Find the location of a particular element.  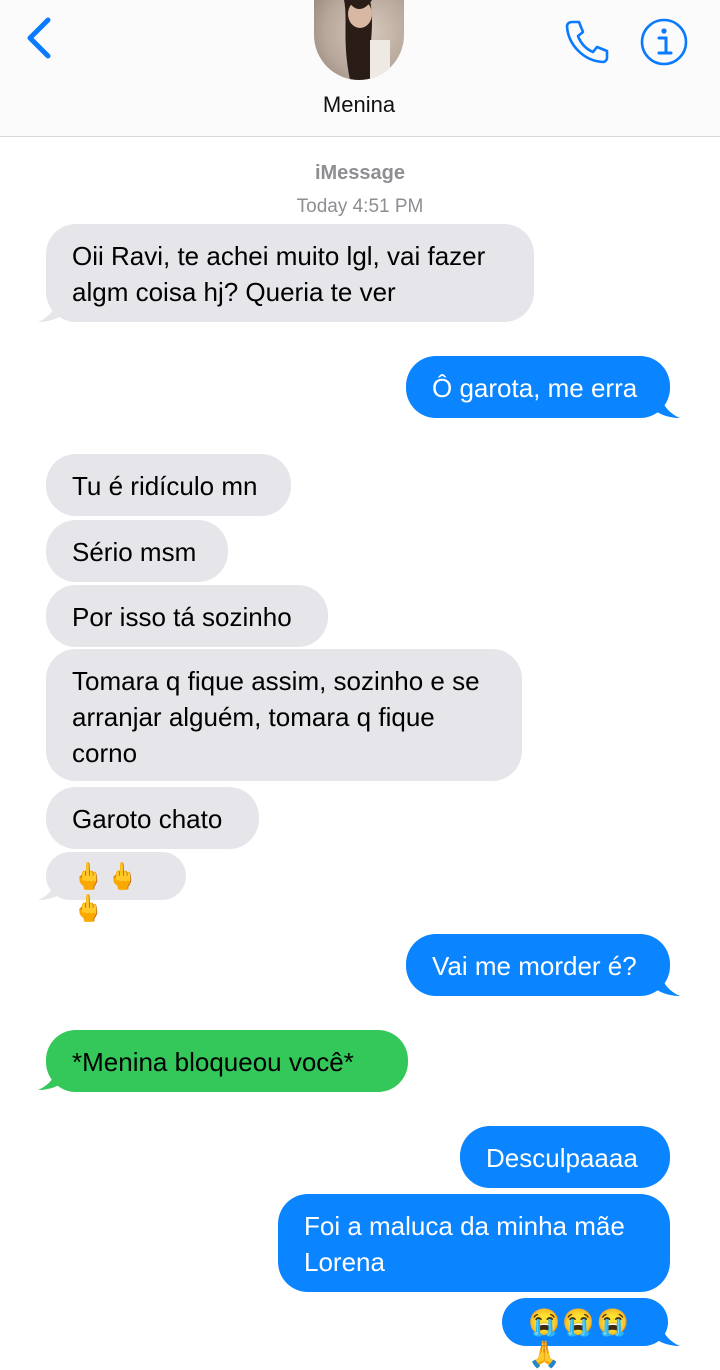

message-bubble-incoming: 🖕🖕🖕 is located at coordinates (116, 887).